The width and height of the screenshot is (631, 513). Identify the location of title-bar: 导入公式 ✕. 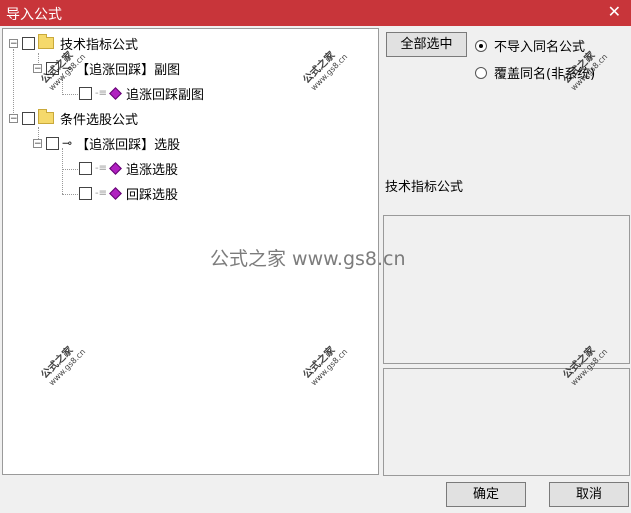
(315, 13).